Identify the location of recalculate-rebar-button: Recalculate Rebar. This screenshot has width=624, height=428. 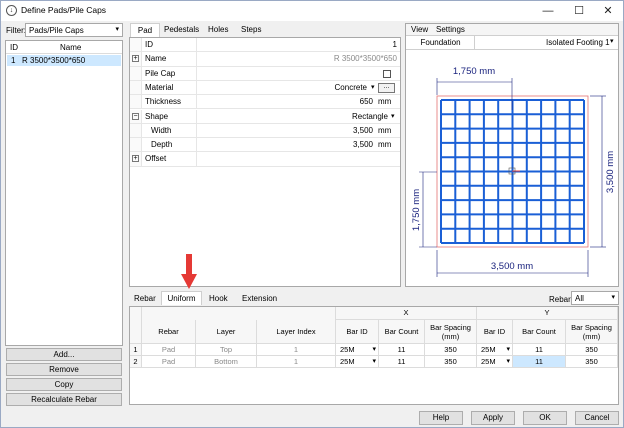
(64, 399).